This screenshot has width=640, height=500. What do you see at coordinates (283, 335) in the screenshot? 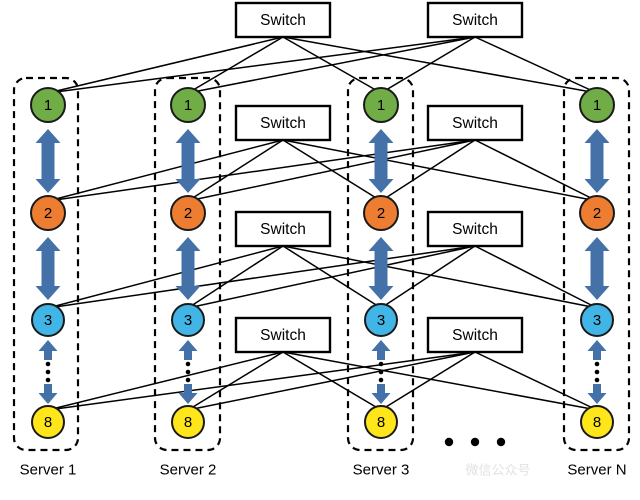
I see `switch-label-switch-row3-left: Switch` at bounding box center [283, 335].